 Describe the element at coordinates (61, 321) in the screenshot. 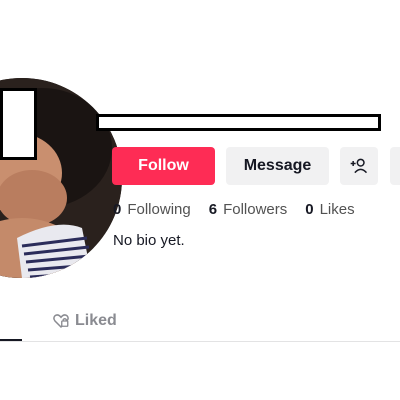

I see `heart-lock-icon` at that location.